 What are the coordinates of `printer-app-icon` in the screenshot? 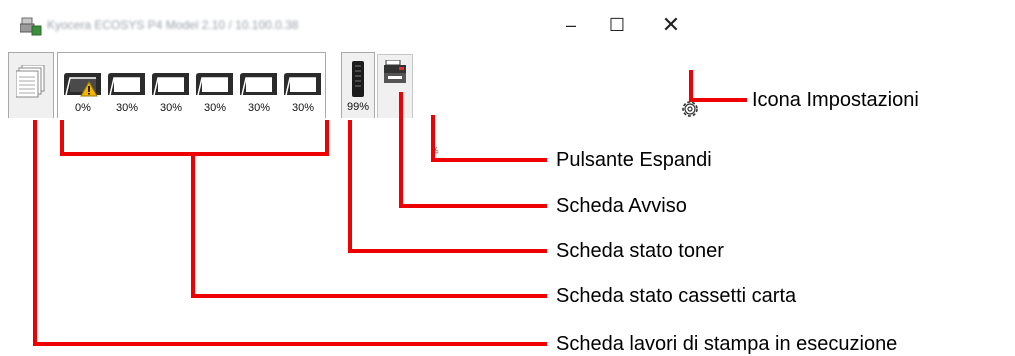 It's located at (31, 26).